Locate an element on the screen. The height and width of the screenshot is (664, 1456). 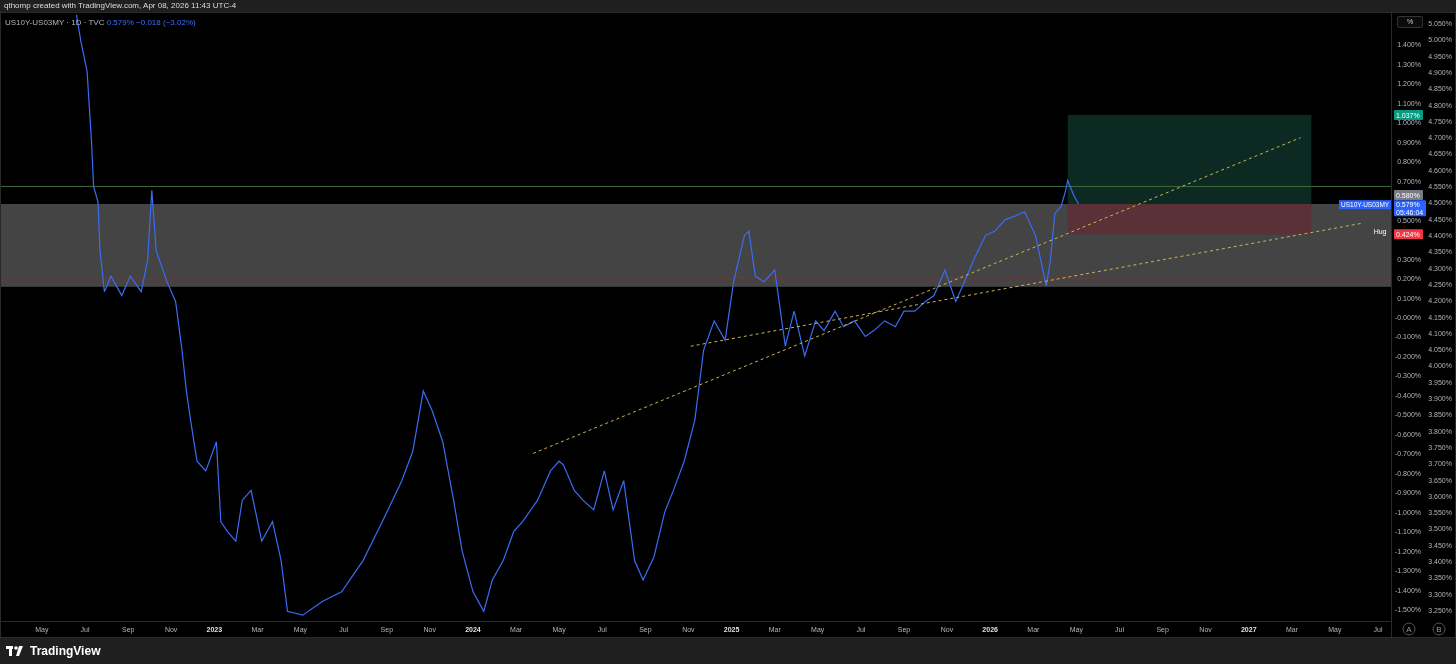
logo-icon is located at coordinates (16, 651).